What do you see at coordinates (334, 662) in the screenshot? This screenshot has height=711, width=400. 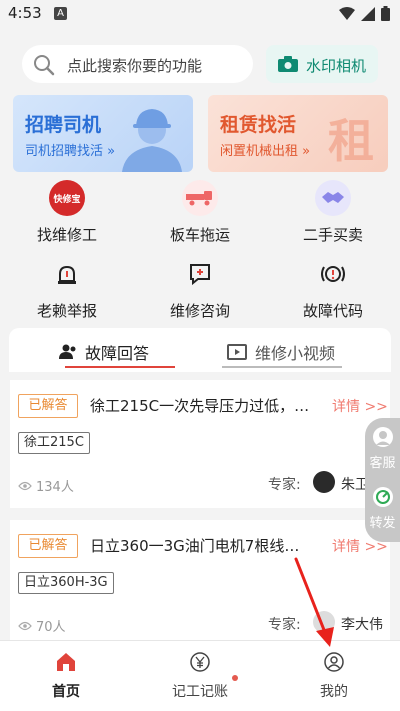 I see `profile-icon` at bounding box center [334, 662].